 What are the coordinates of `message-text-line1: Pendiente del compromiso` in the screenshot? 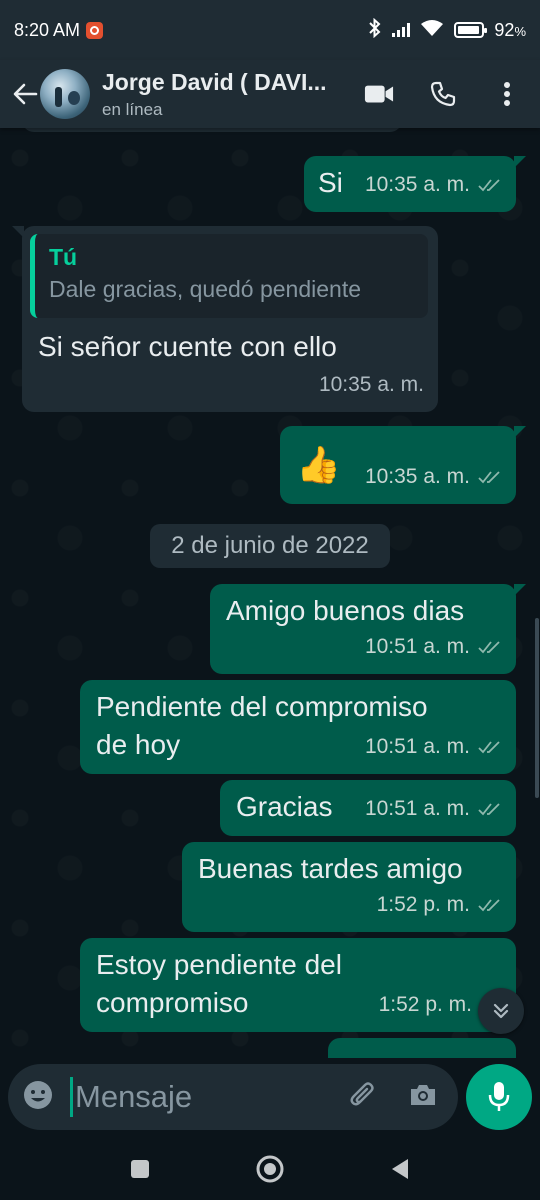 It's located at (262, 706).